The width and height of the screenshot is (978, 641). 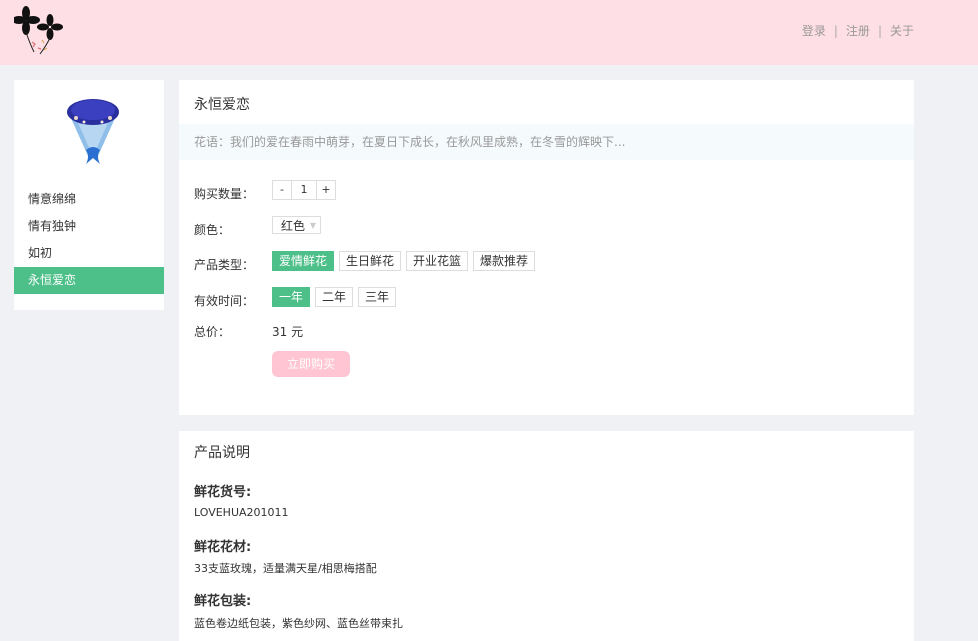 I want to click on color-label: 颜色：, so click(x=212, y=230).